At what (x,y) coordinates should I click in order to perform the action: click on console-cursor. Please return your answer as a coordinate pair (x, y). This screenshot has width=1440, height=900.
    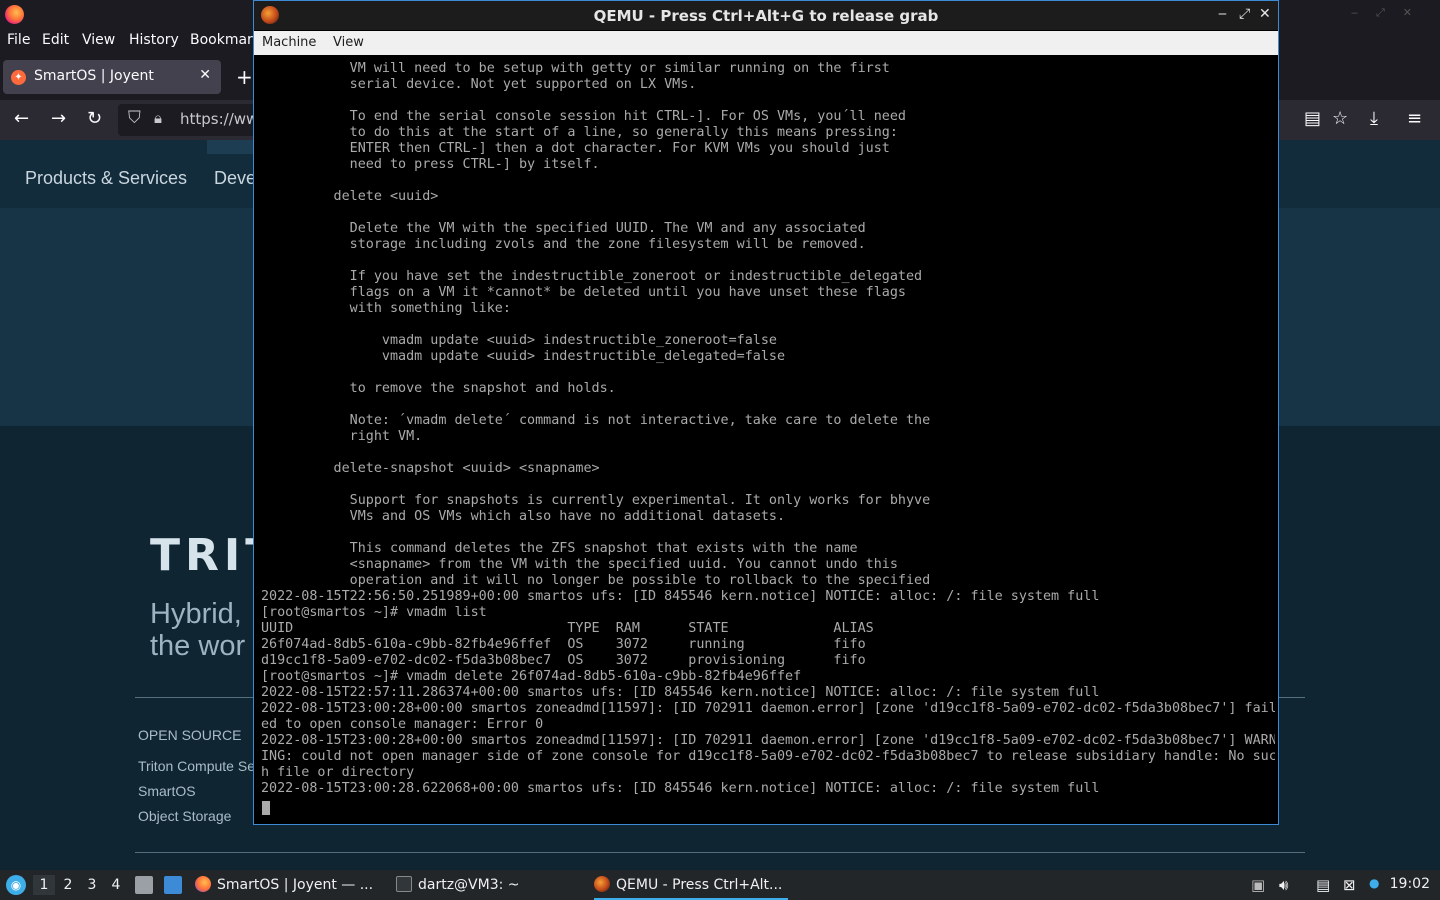
    Looking at the image, I should click on (266, 808).